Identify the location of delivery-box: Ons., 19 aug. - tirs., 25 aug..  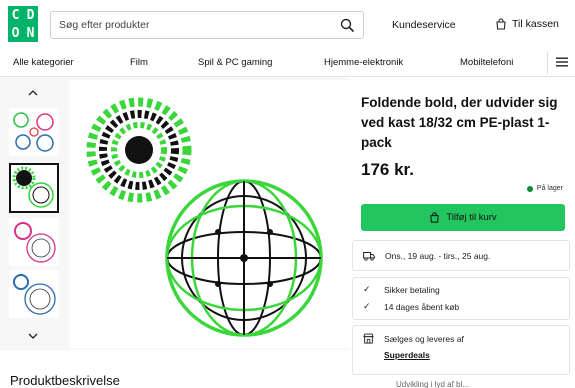
(461, 255).